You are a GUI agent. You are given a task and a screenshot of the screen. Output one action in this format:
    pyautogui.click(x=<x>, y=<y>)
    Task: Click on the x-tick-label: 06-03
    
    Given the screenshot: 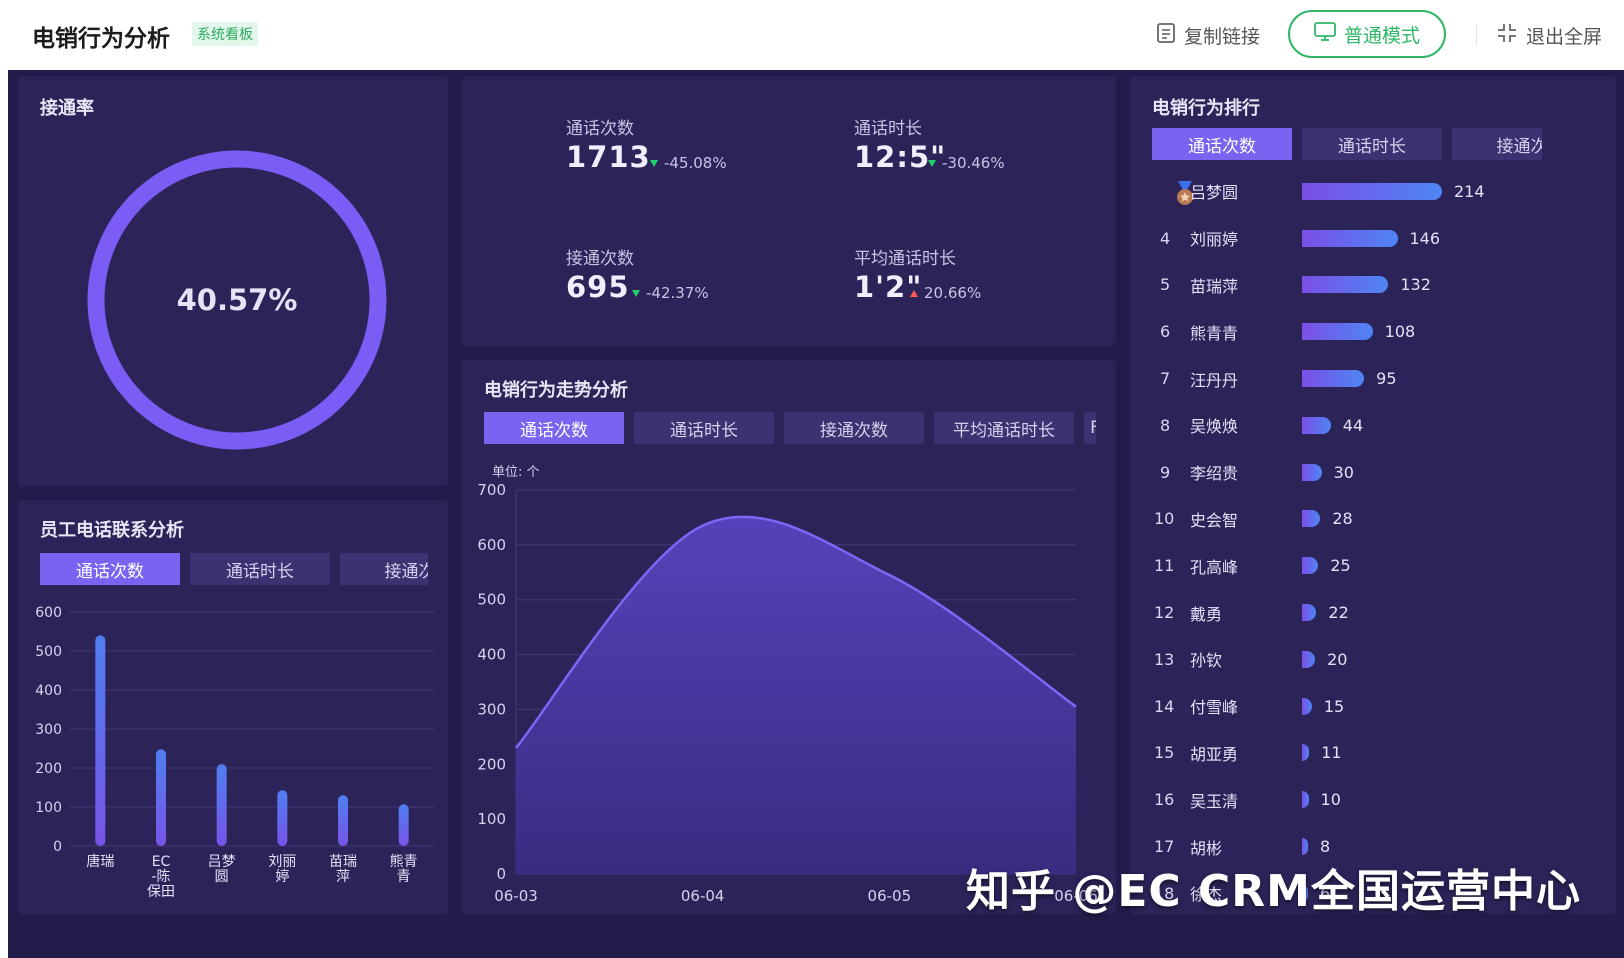 What is the action you would take?
    pyautogui.click(x=516, y=896)
    